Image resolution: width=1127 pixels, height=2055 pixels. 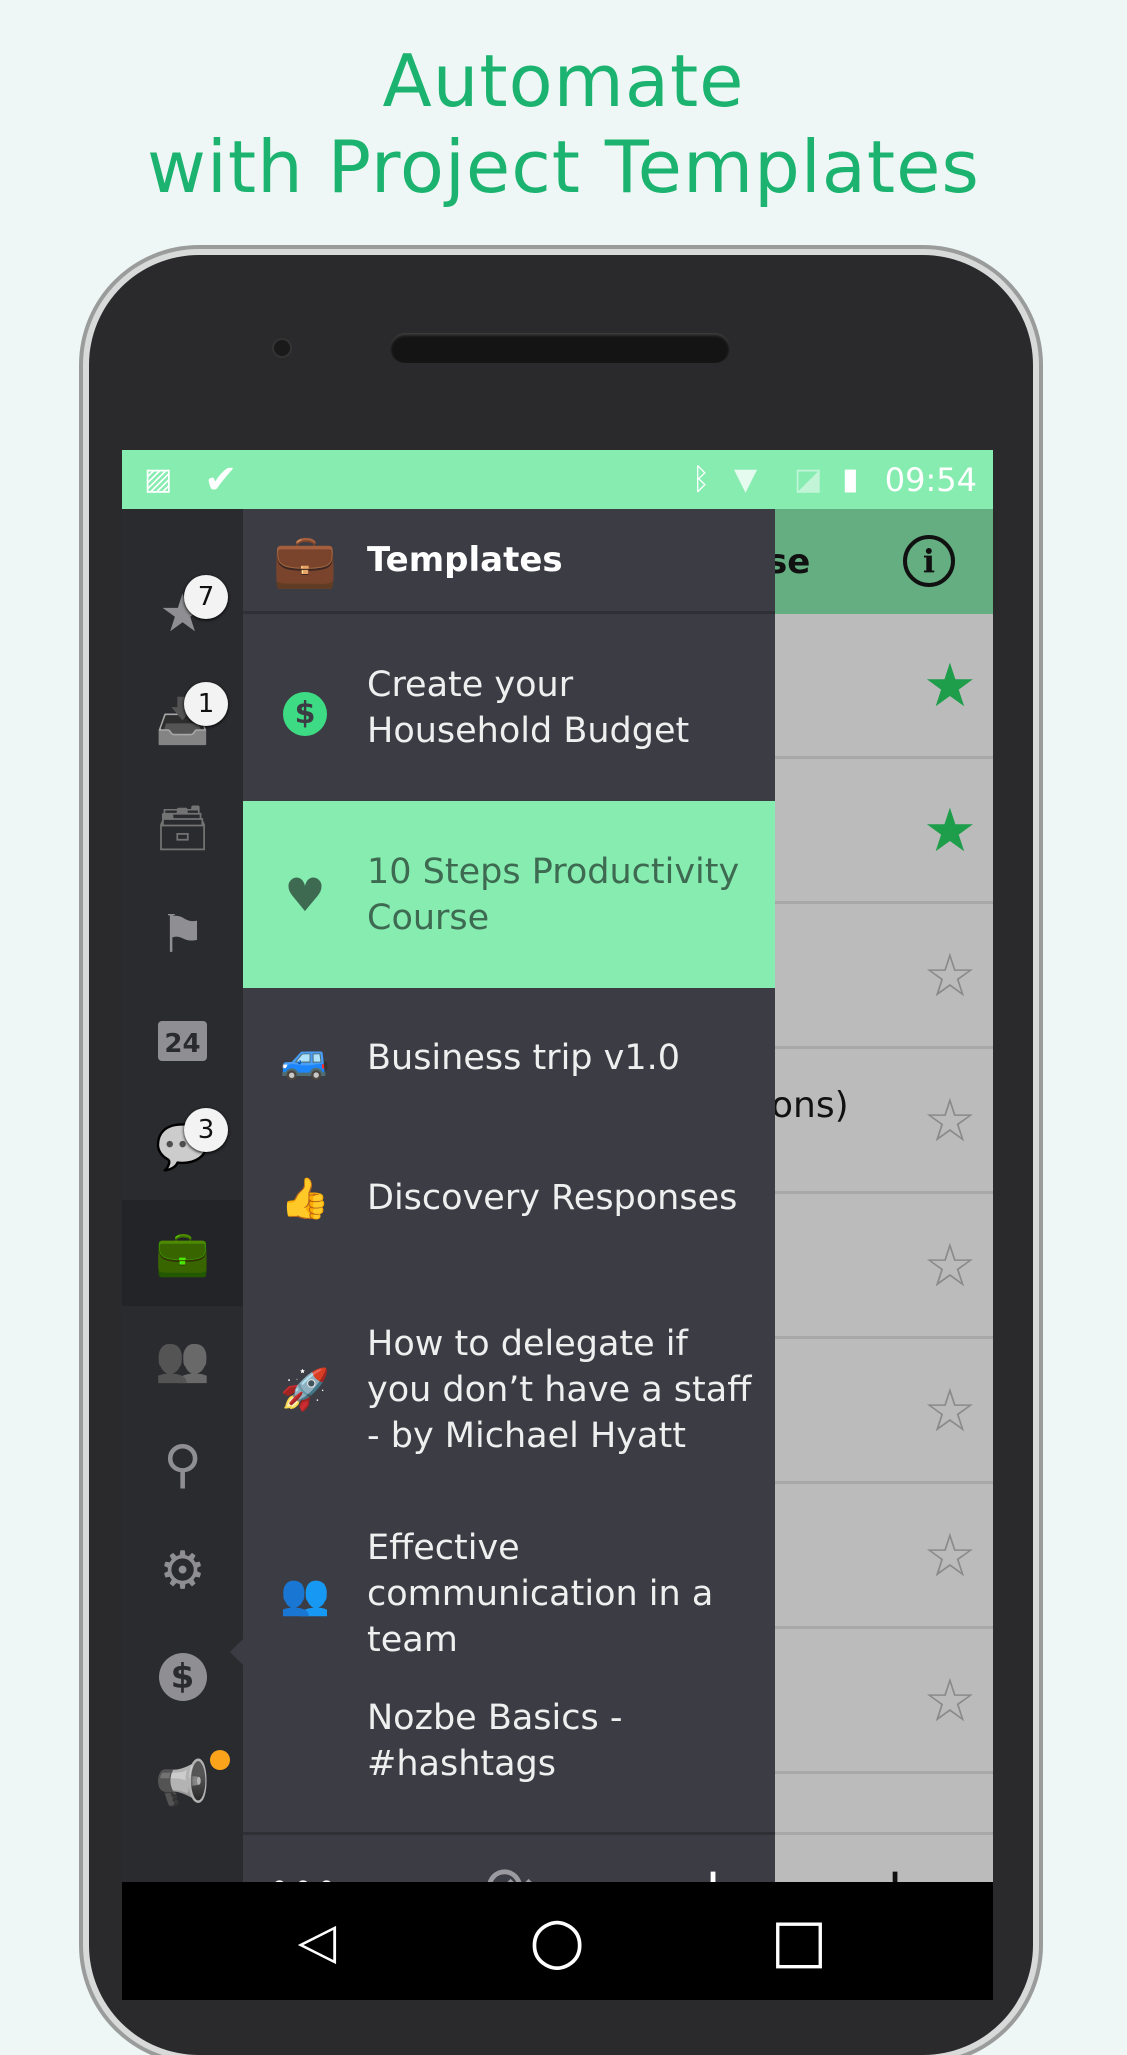 What do you see at coordinates (305, 1198) in the screenshot?
I see `thumbs-up-icon: 👍` at bounding box center [305, 1198].